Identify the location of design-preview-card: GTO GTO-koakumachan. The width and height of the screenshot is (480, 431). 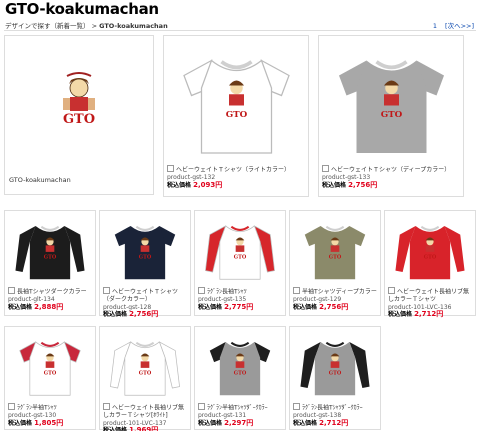
(79, 115).